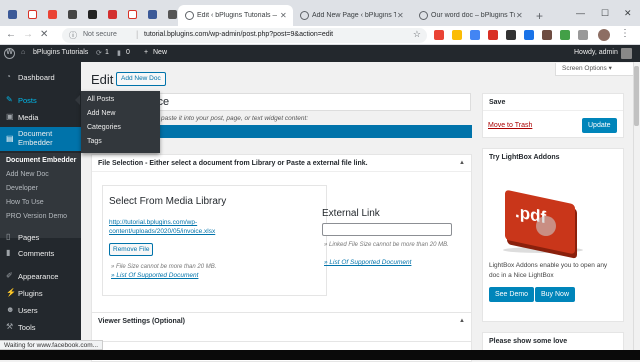  What do you see at coordinates (628, 13) in the screenshot?
I see `window-close-icon: ✕` at bounding box center [628, 13].